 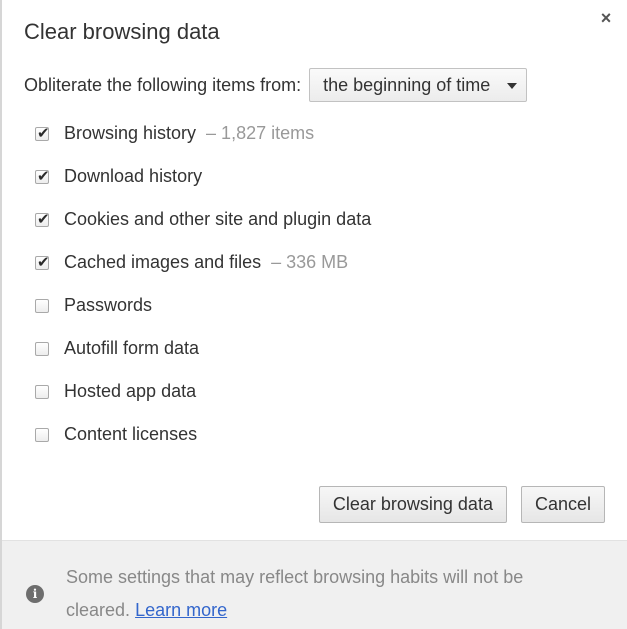 I want to click on checkbox-cached-images: ✔, so click(x=42, y=261).